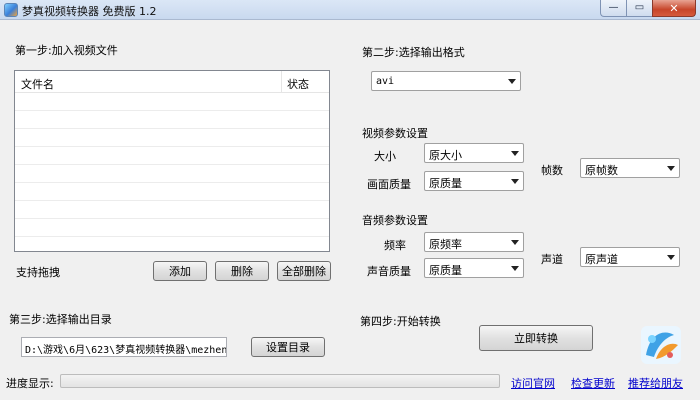 This screenshot has height=400, width=700. What do you see at coordinates (630, 257) in the screenshot?
I see `channel-select: 原声道` at bounding box center [630, 257].